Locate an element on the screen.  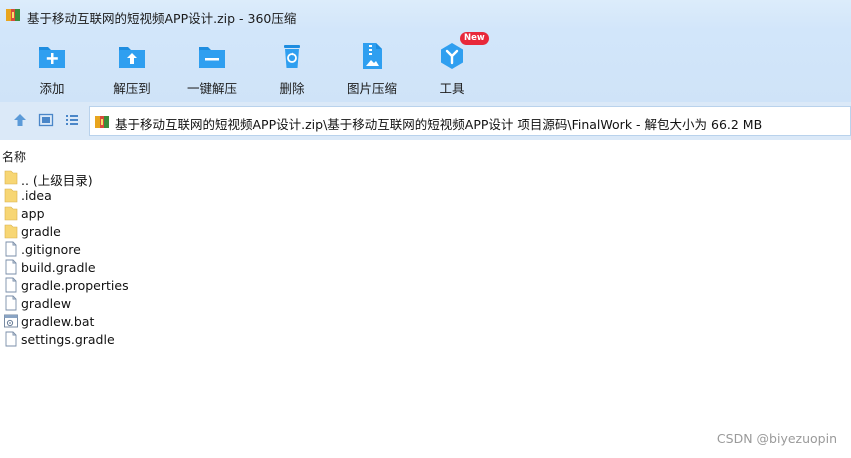
new-badge: New is located at coordinates (474, 38).